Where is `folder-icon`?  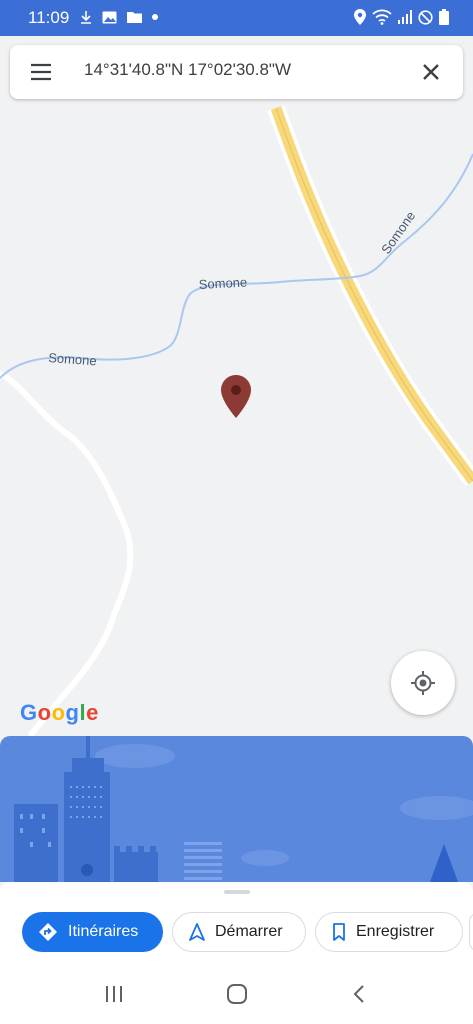
folder-icon is located at coordinates (134, 17).